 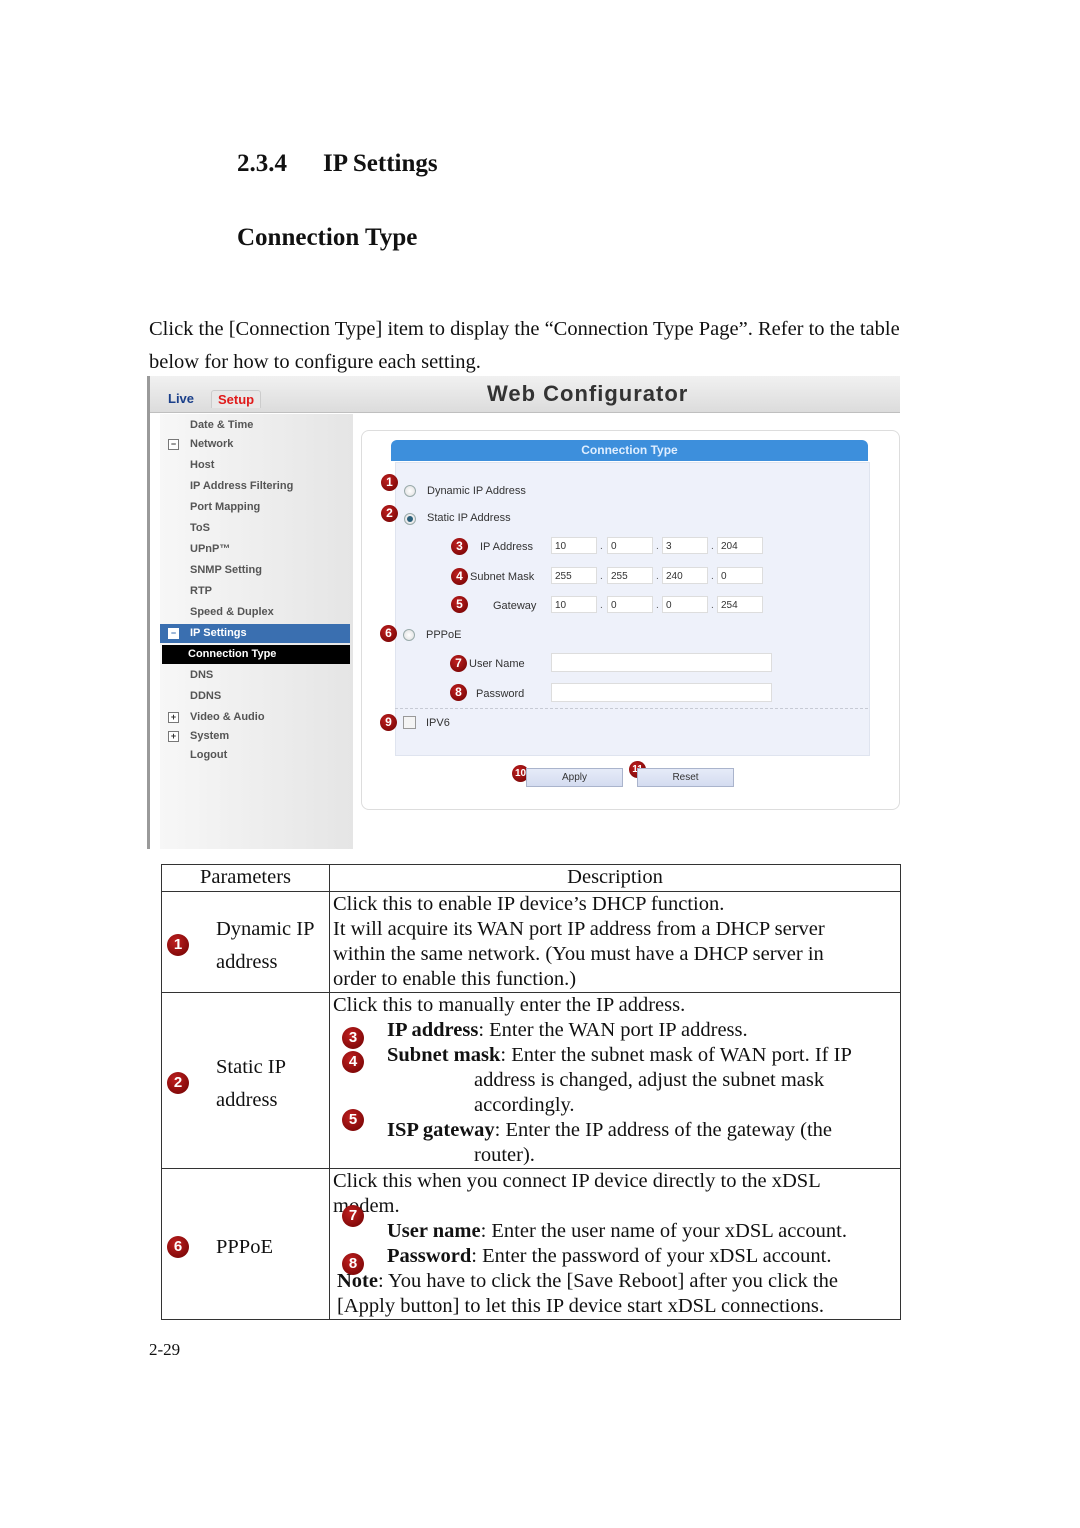 What do you see at coordinates (210, 549) in the screenshot?
I see `sidebar-item-label: UPnP™` at bounding box center [210, 549].